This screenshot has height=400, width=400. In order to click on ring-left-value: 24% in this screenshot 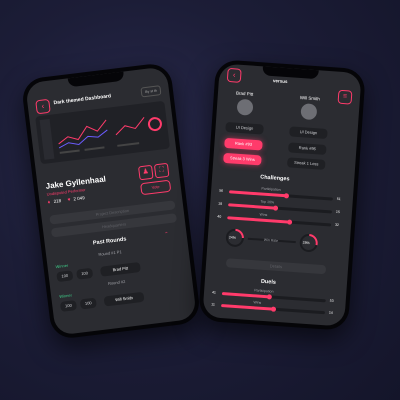, I will do `click(232, 237)`.